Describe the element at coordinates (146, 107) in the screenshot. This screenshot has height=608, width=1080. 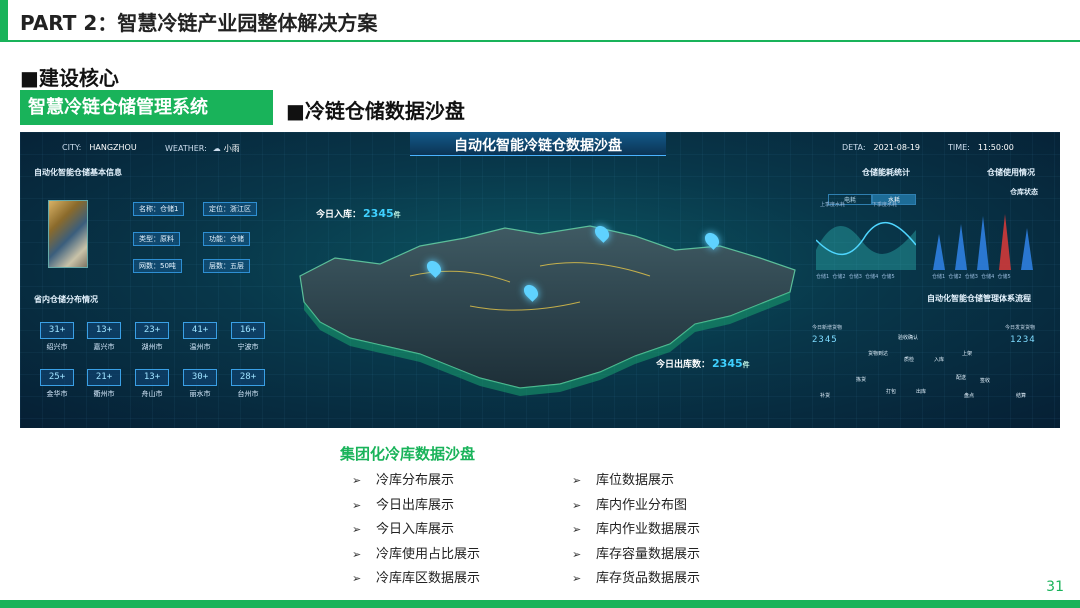
I see `system-tag: 智慧冷链仓储管理系统` at that location.